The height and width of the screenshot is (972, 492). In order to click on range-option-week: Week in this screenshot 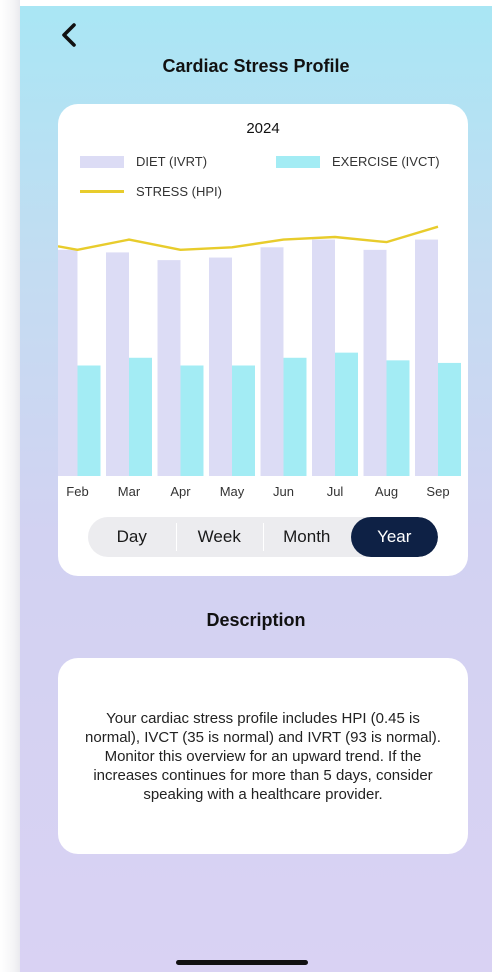, I will do `click(219, 537)`.